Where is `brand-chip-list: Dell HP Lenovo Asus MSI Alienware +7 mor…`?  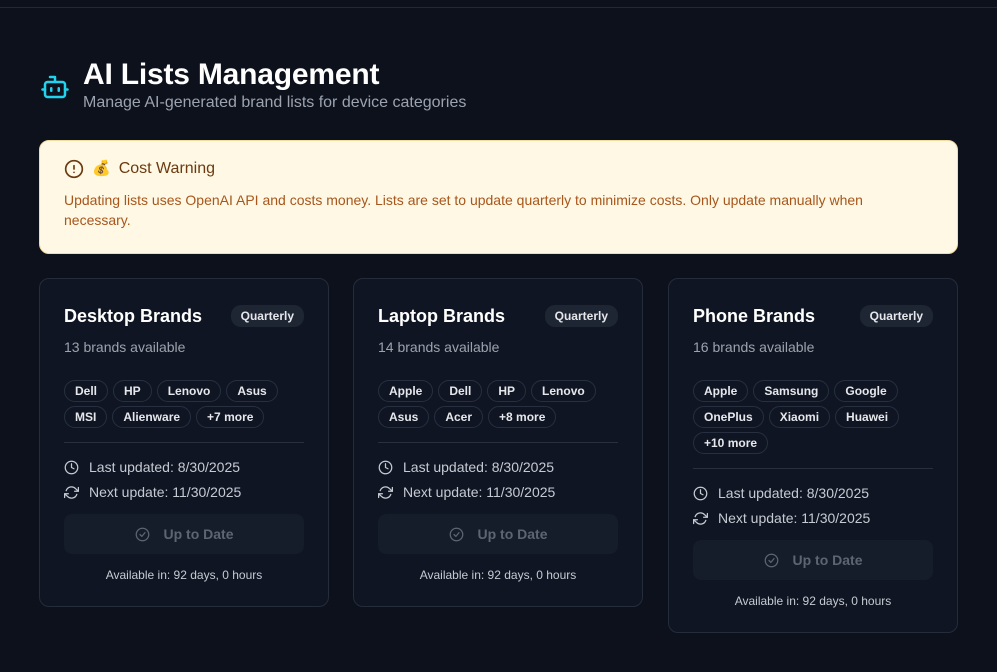
brand-chip-list: Dell HP Lenovo Asus MSI Alienware +7 mor… is located at coordinates (184, 404).